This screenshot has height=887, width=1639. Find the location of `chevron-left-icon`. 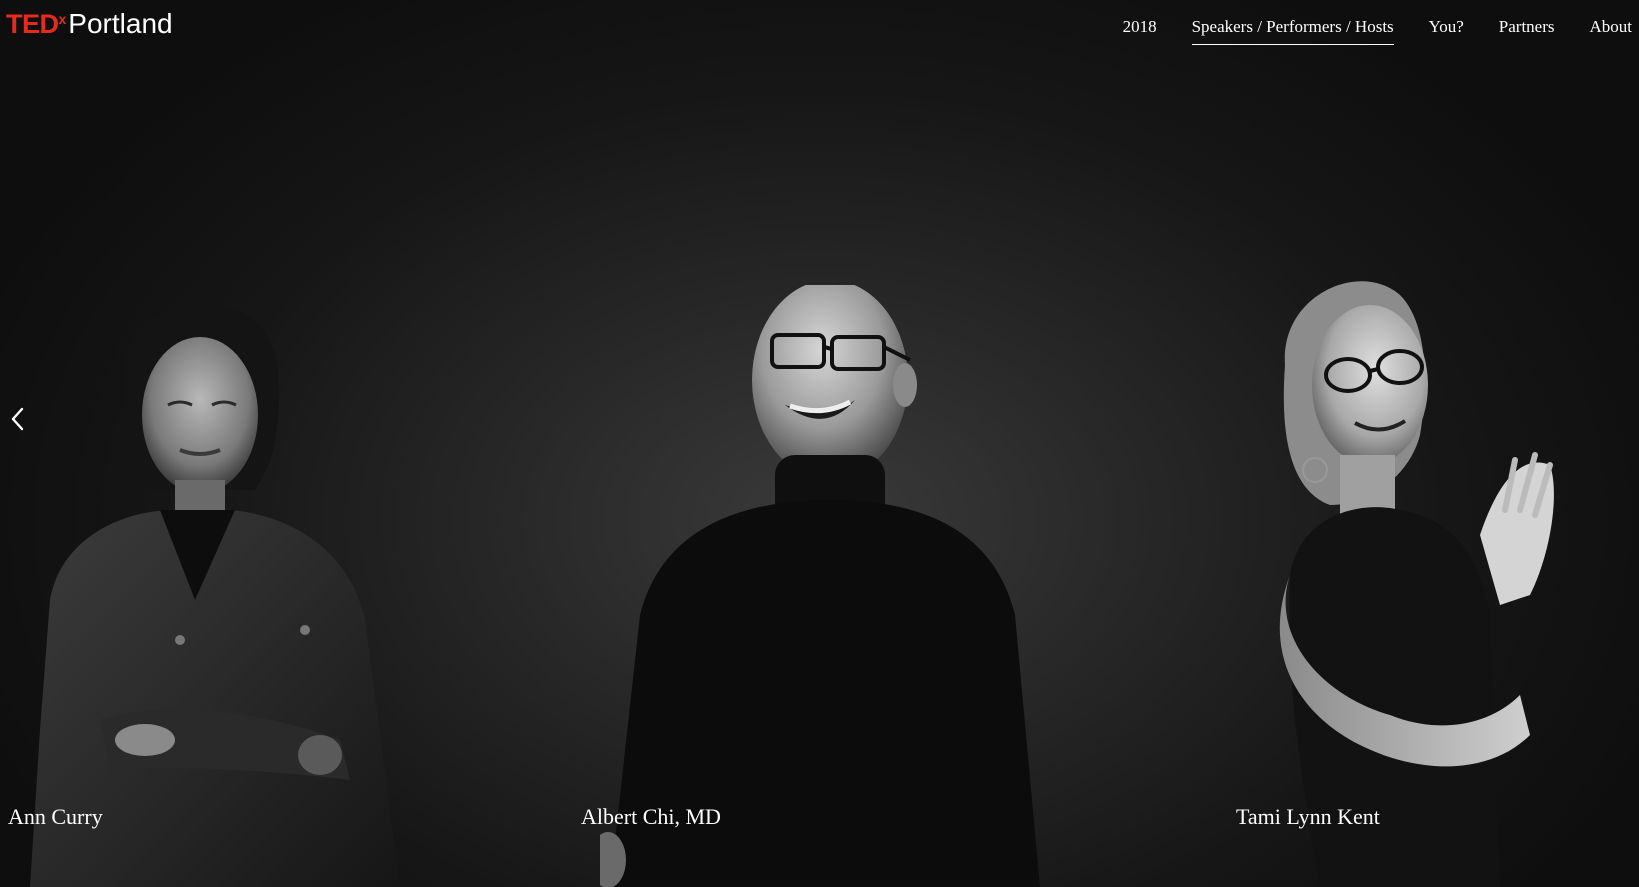

chevron-left-icon is located at coordinates (17, 419).